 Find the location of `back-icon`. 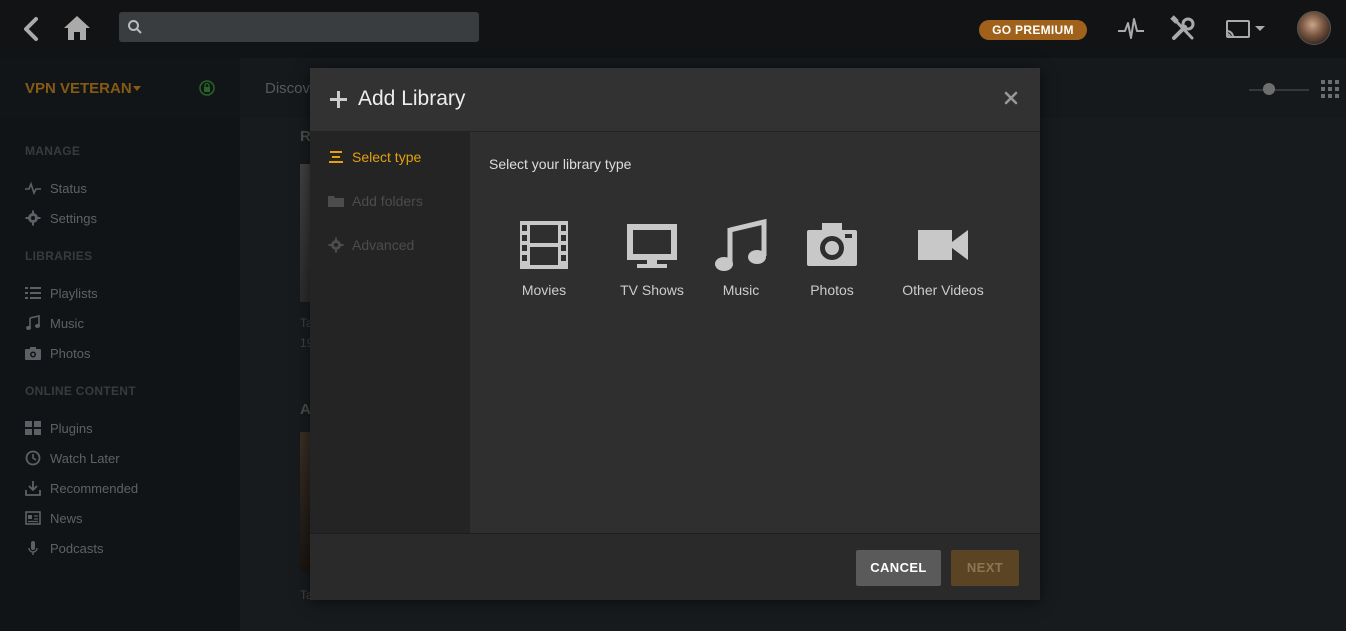

back-icon is located at coordinates (31, 29).